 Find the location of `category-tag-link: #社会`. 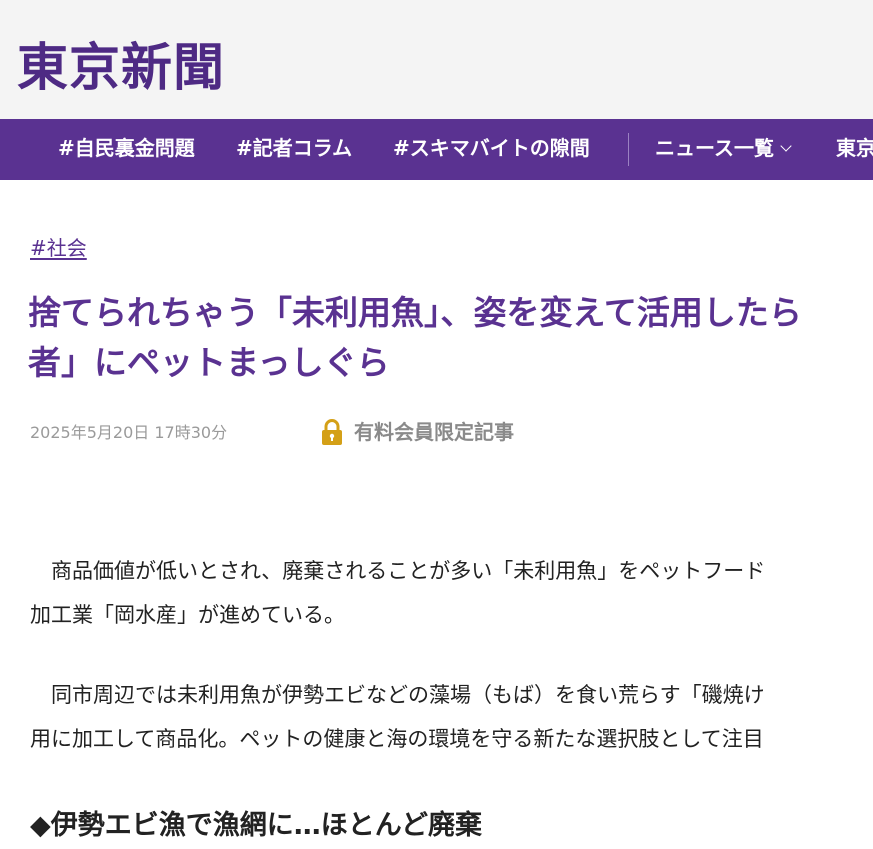

category-tag-link: #社会 is located at coordinates (58, 248).